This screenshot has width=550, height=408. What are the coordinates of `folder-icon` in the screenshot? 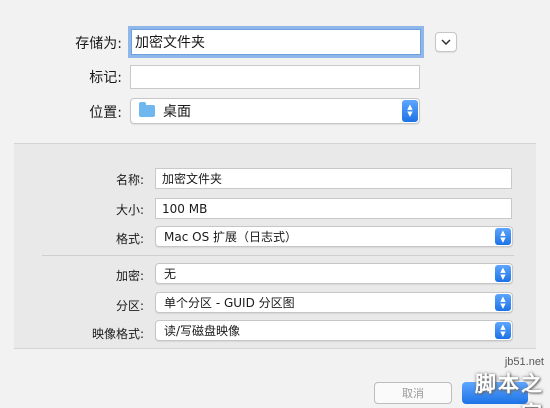 It's located at (147, 109).